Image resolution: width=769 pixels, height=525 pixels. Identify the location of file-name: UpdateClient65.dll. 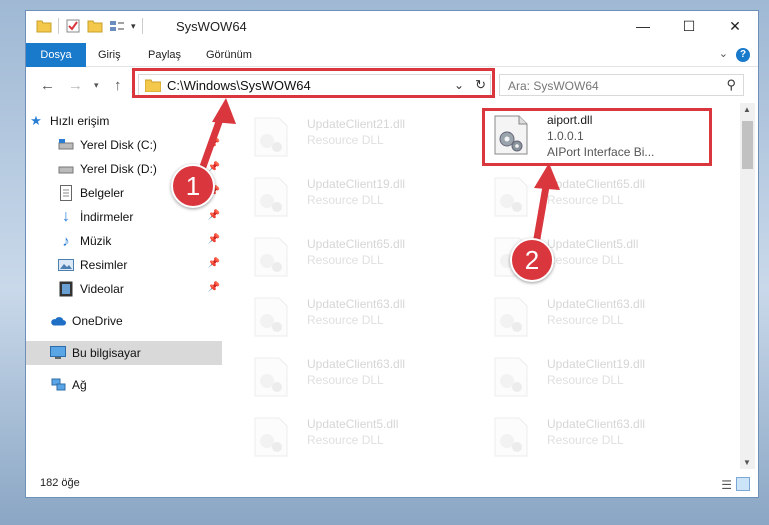
(356, 244).